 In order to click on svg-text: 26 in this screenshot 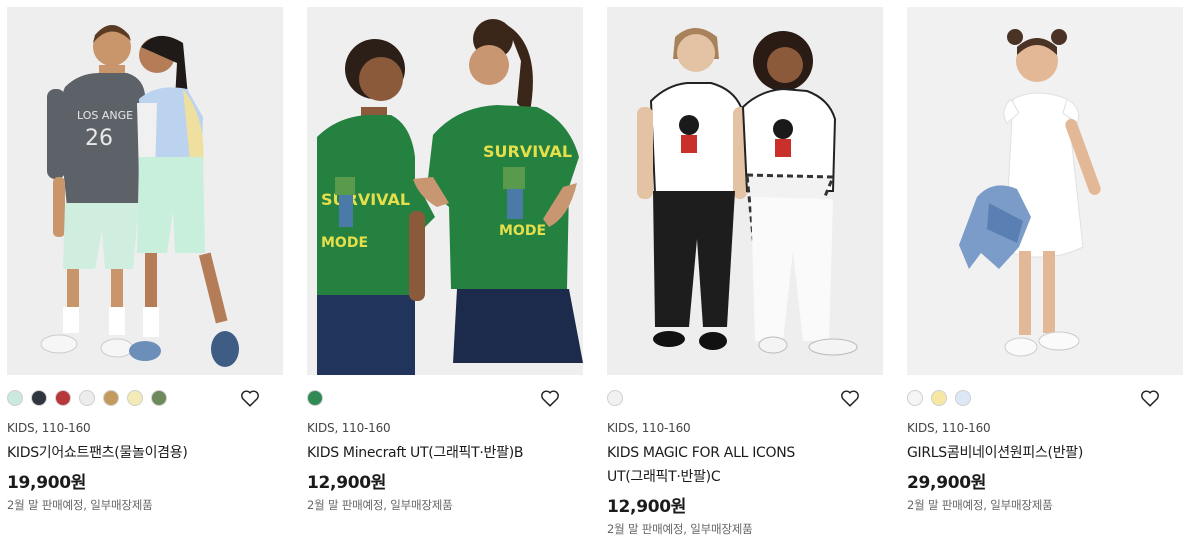, I will do `click(99, 138)`.